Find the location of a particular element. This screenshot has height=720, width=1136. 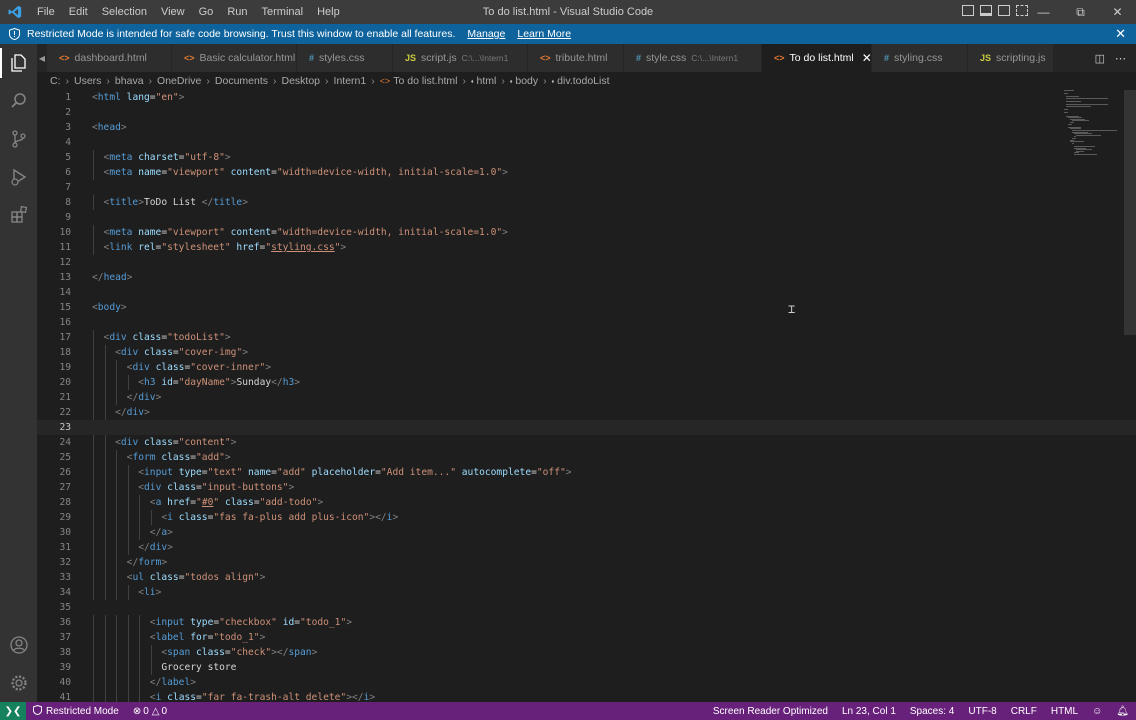

code-line: 4 is located at coordinates (586, 142).